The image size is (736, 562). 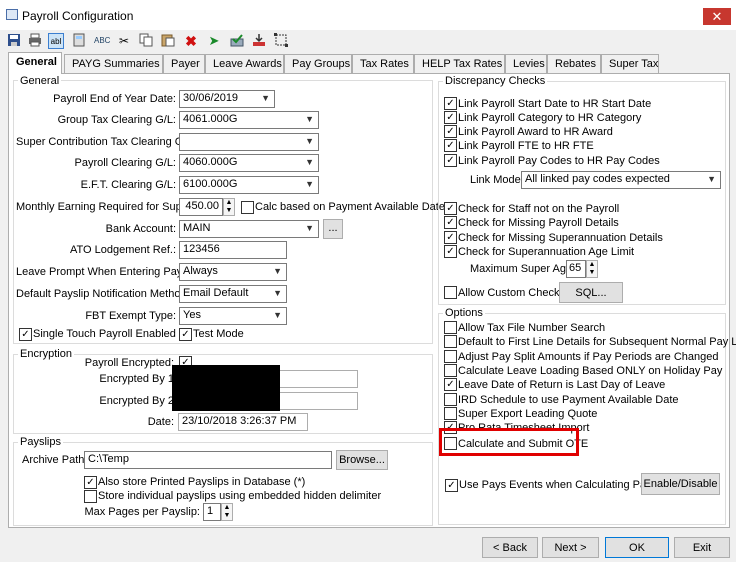 I want to click on check-super-age-checkbox: ✓, so click(x=450, y=251).